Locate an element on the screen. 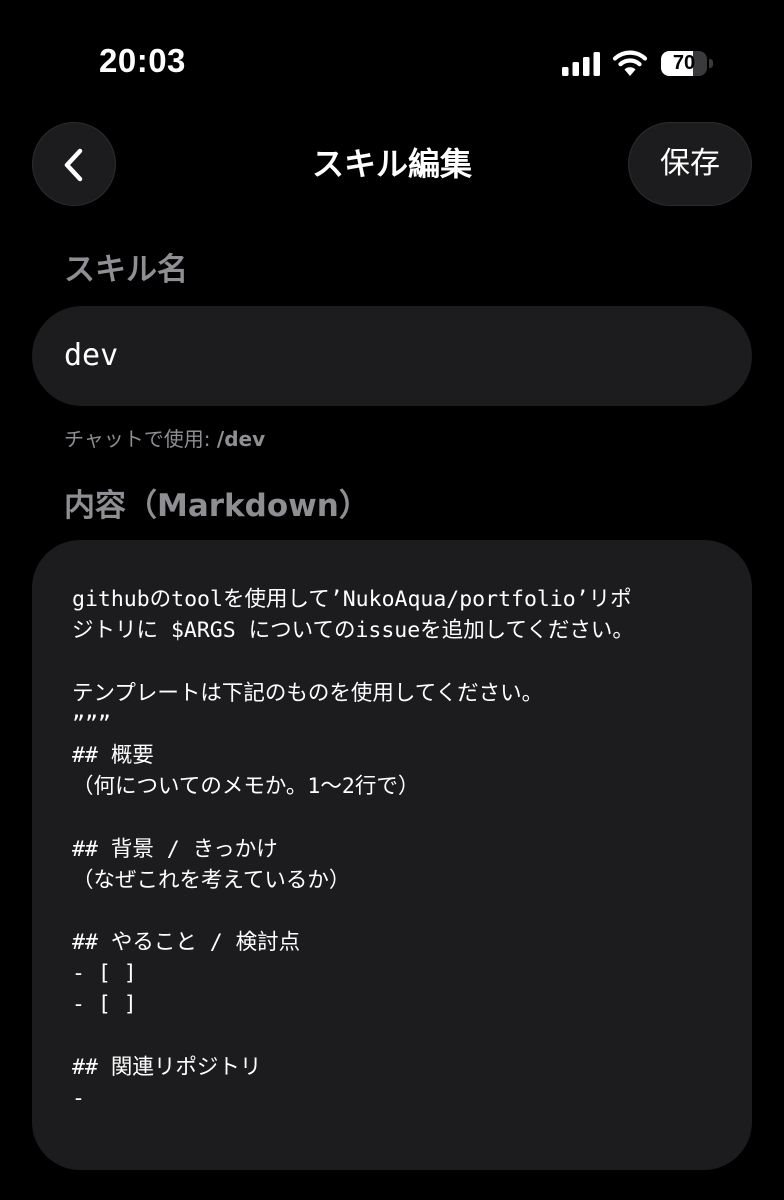 This screenshot has width=784, height=1200. content-line: （なぜこれを考えているか） is located at coordinates (211, 880).